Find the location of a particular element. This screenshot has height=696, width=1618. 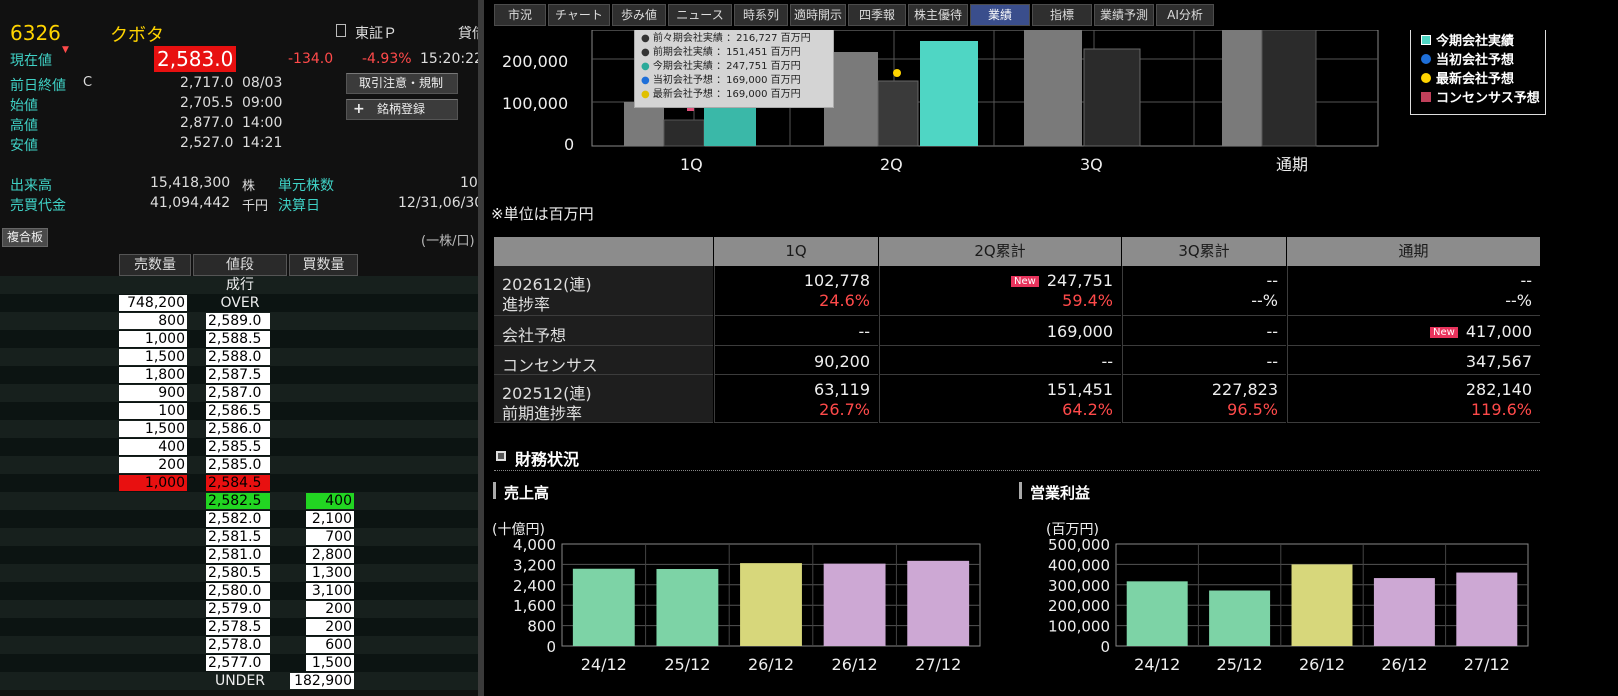

ask-price: 2,586.5 is located at coordinates (238, 411).